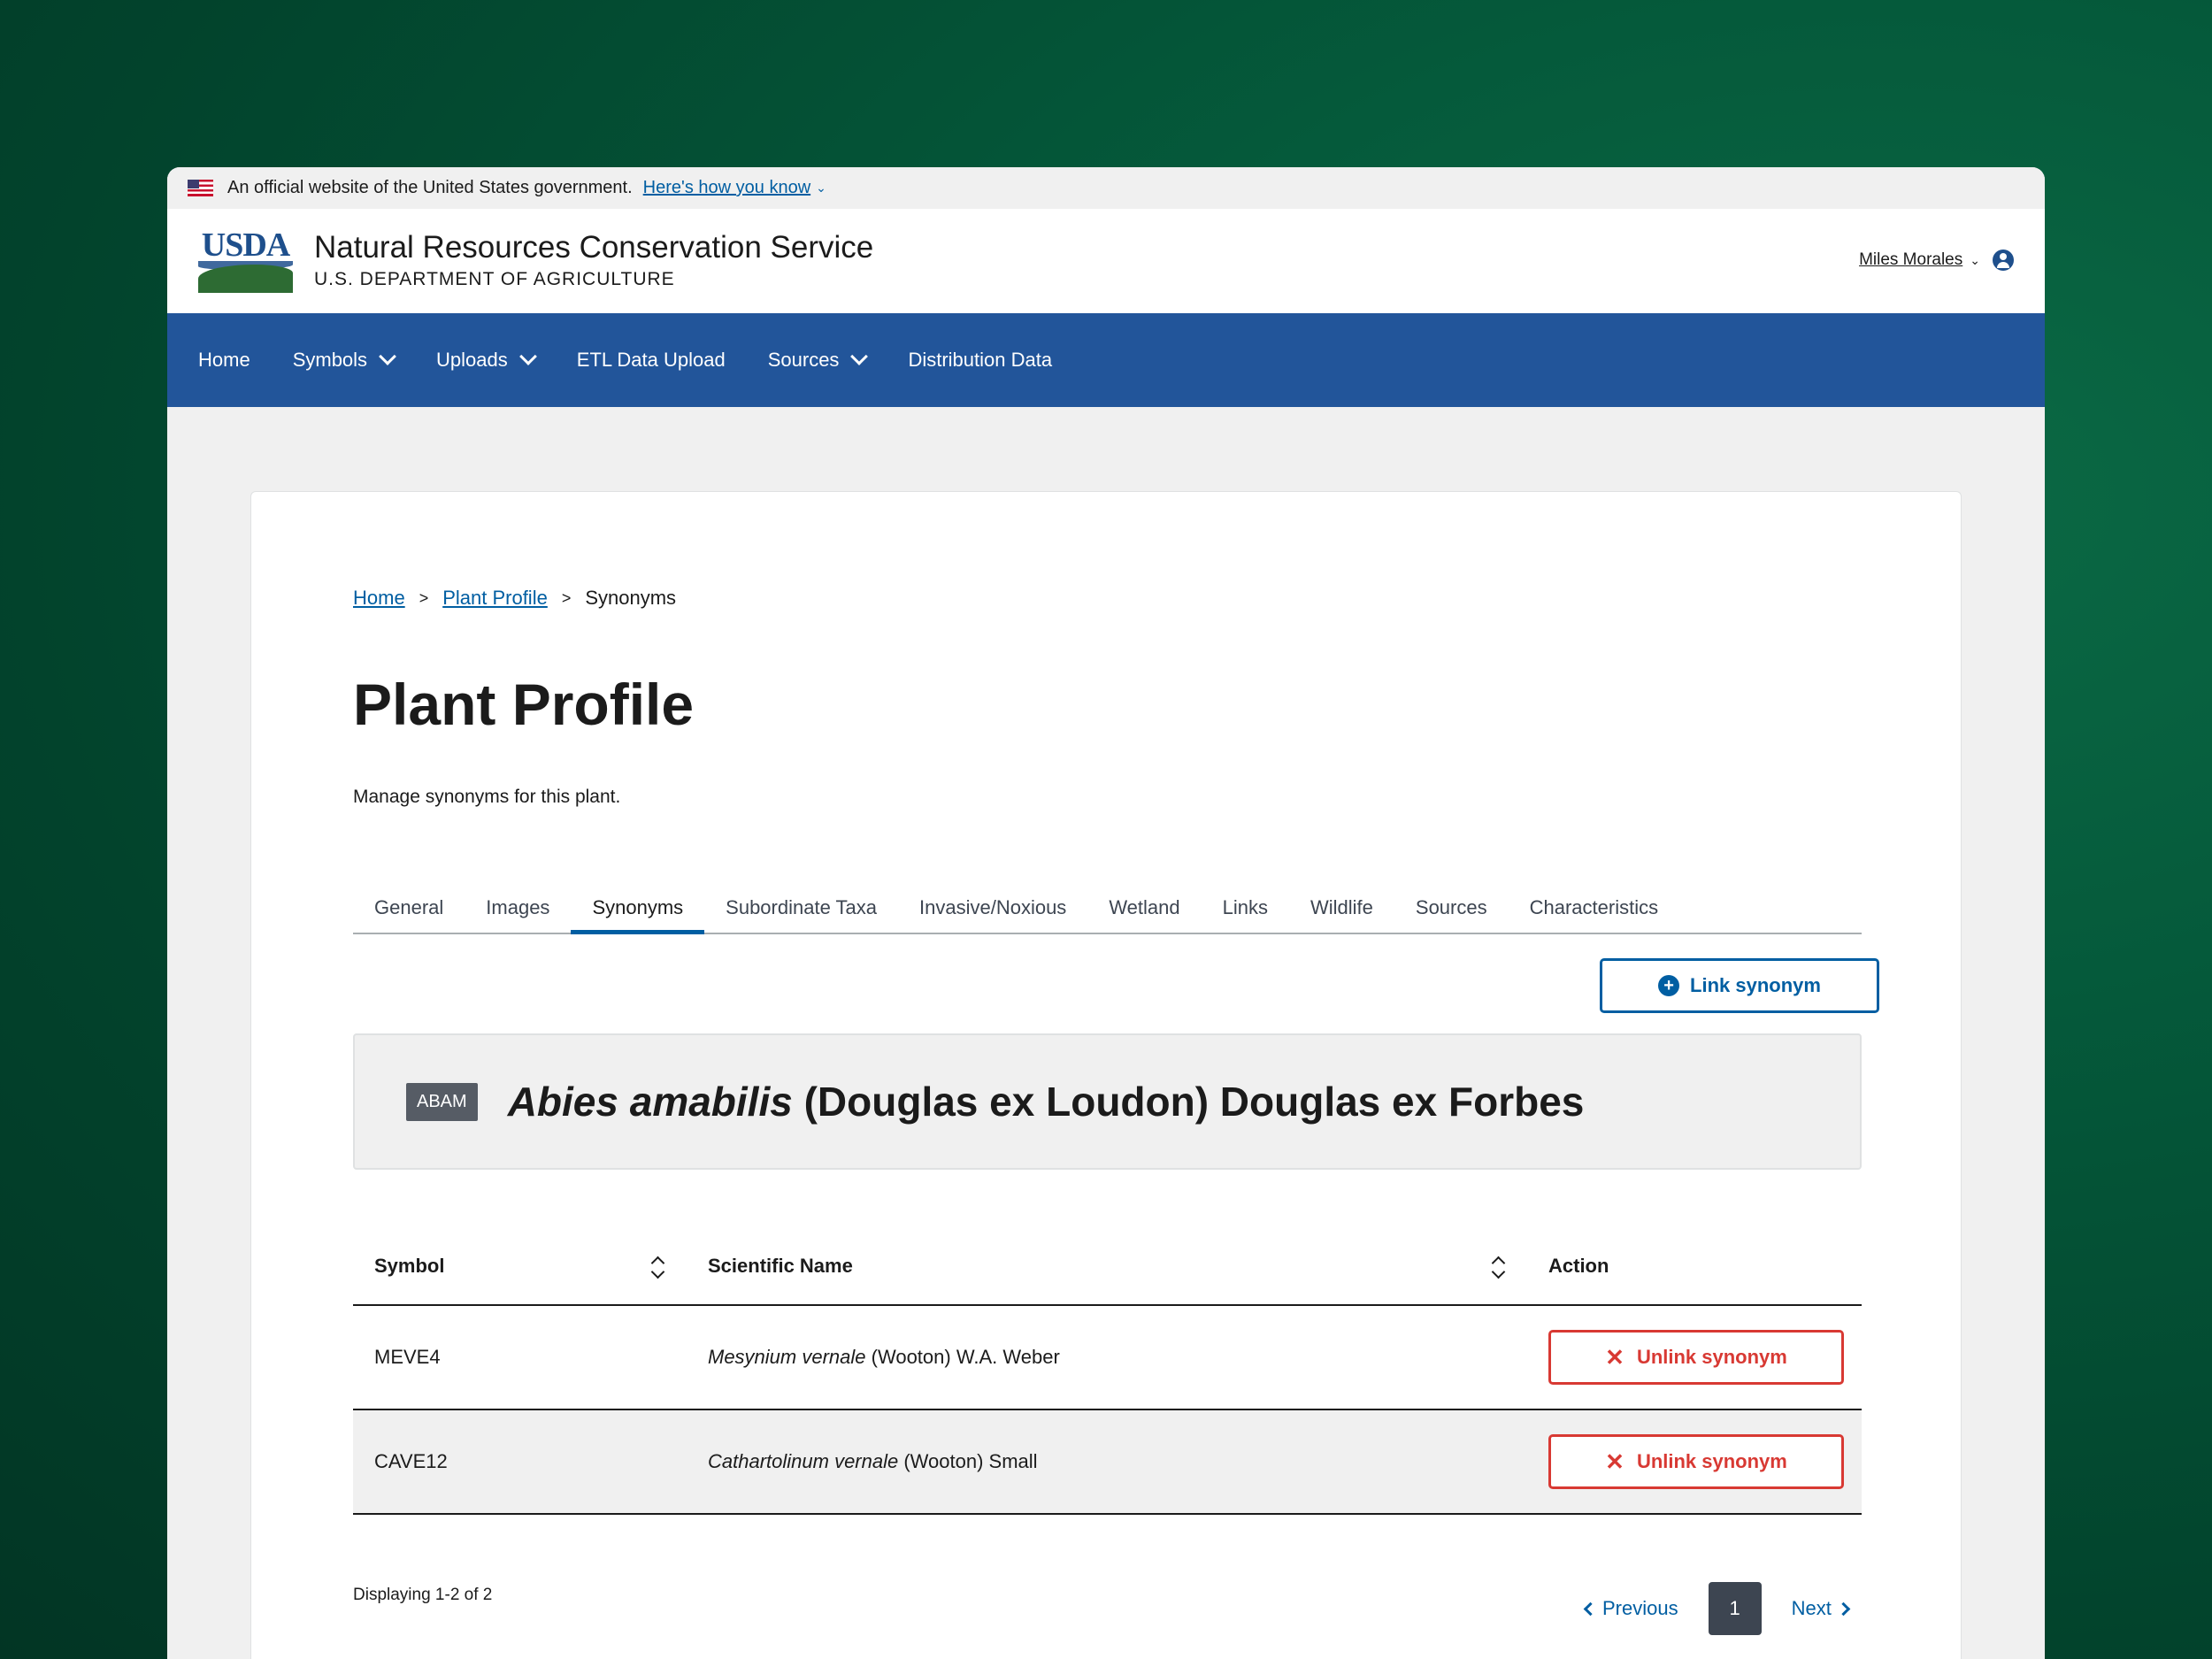  I want to click on breadcrumb: Home > Plant Profile > Synonyms, so click(514, 598).